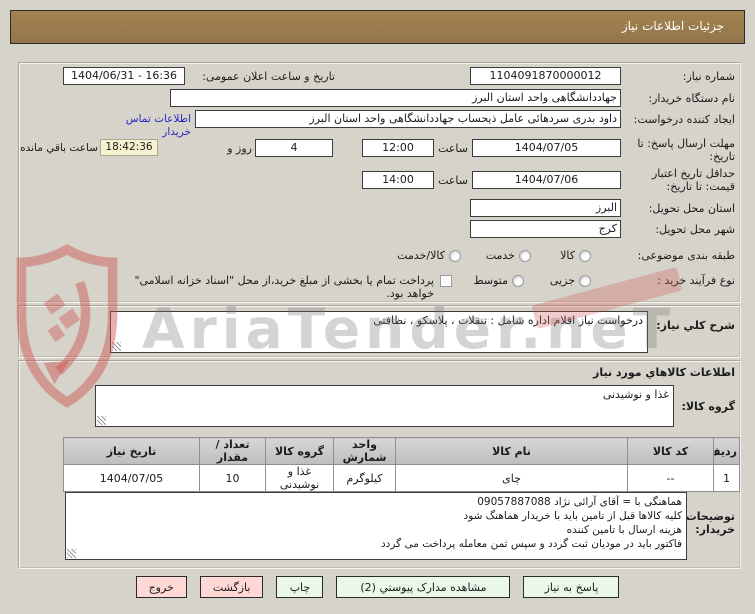 Image resolution: width=755 pixels, height=614 pixels. What do you see at coordinates (695, 229) in the screenshot?
I see `city-label: شهر محل تحویل:` at bounding box center [695, 229].